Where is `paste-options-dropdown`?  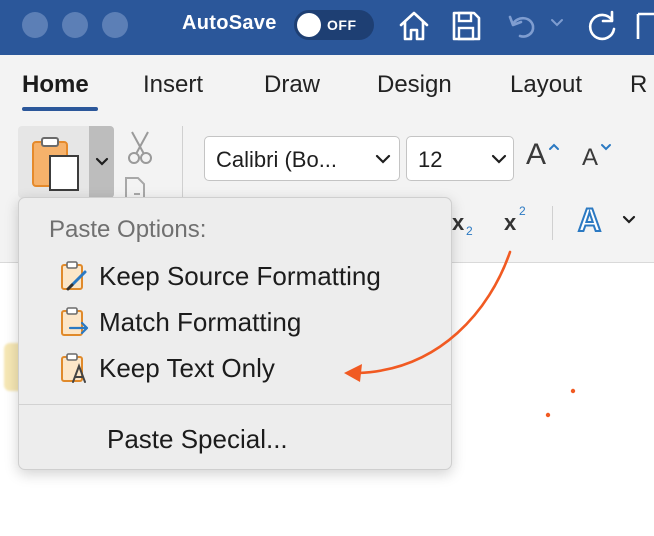
paste-options-dropdown is located at coordinates (101, 162).